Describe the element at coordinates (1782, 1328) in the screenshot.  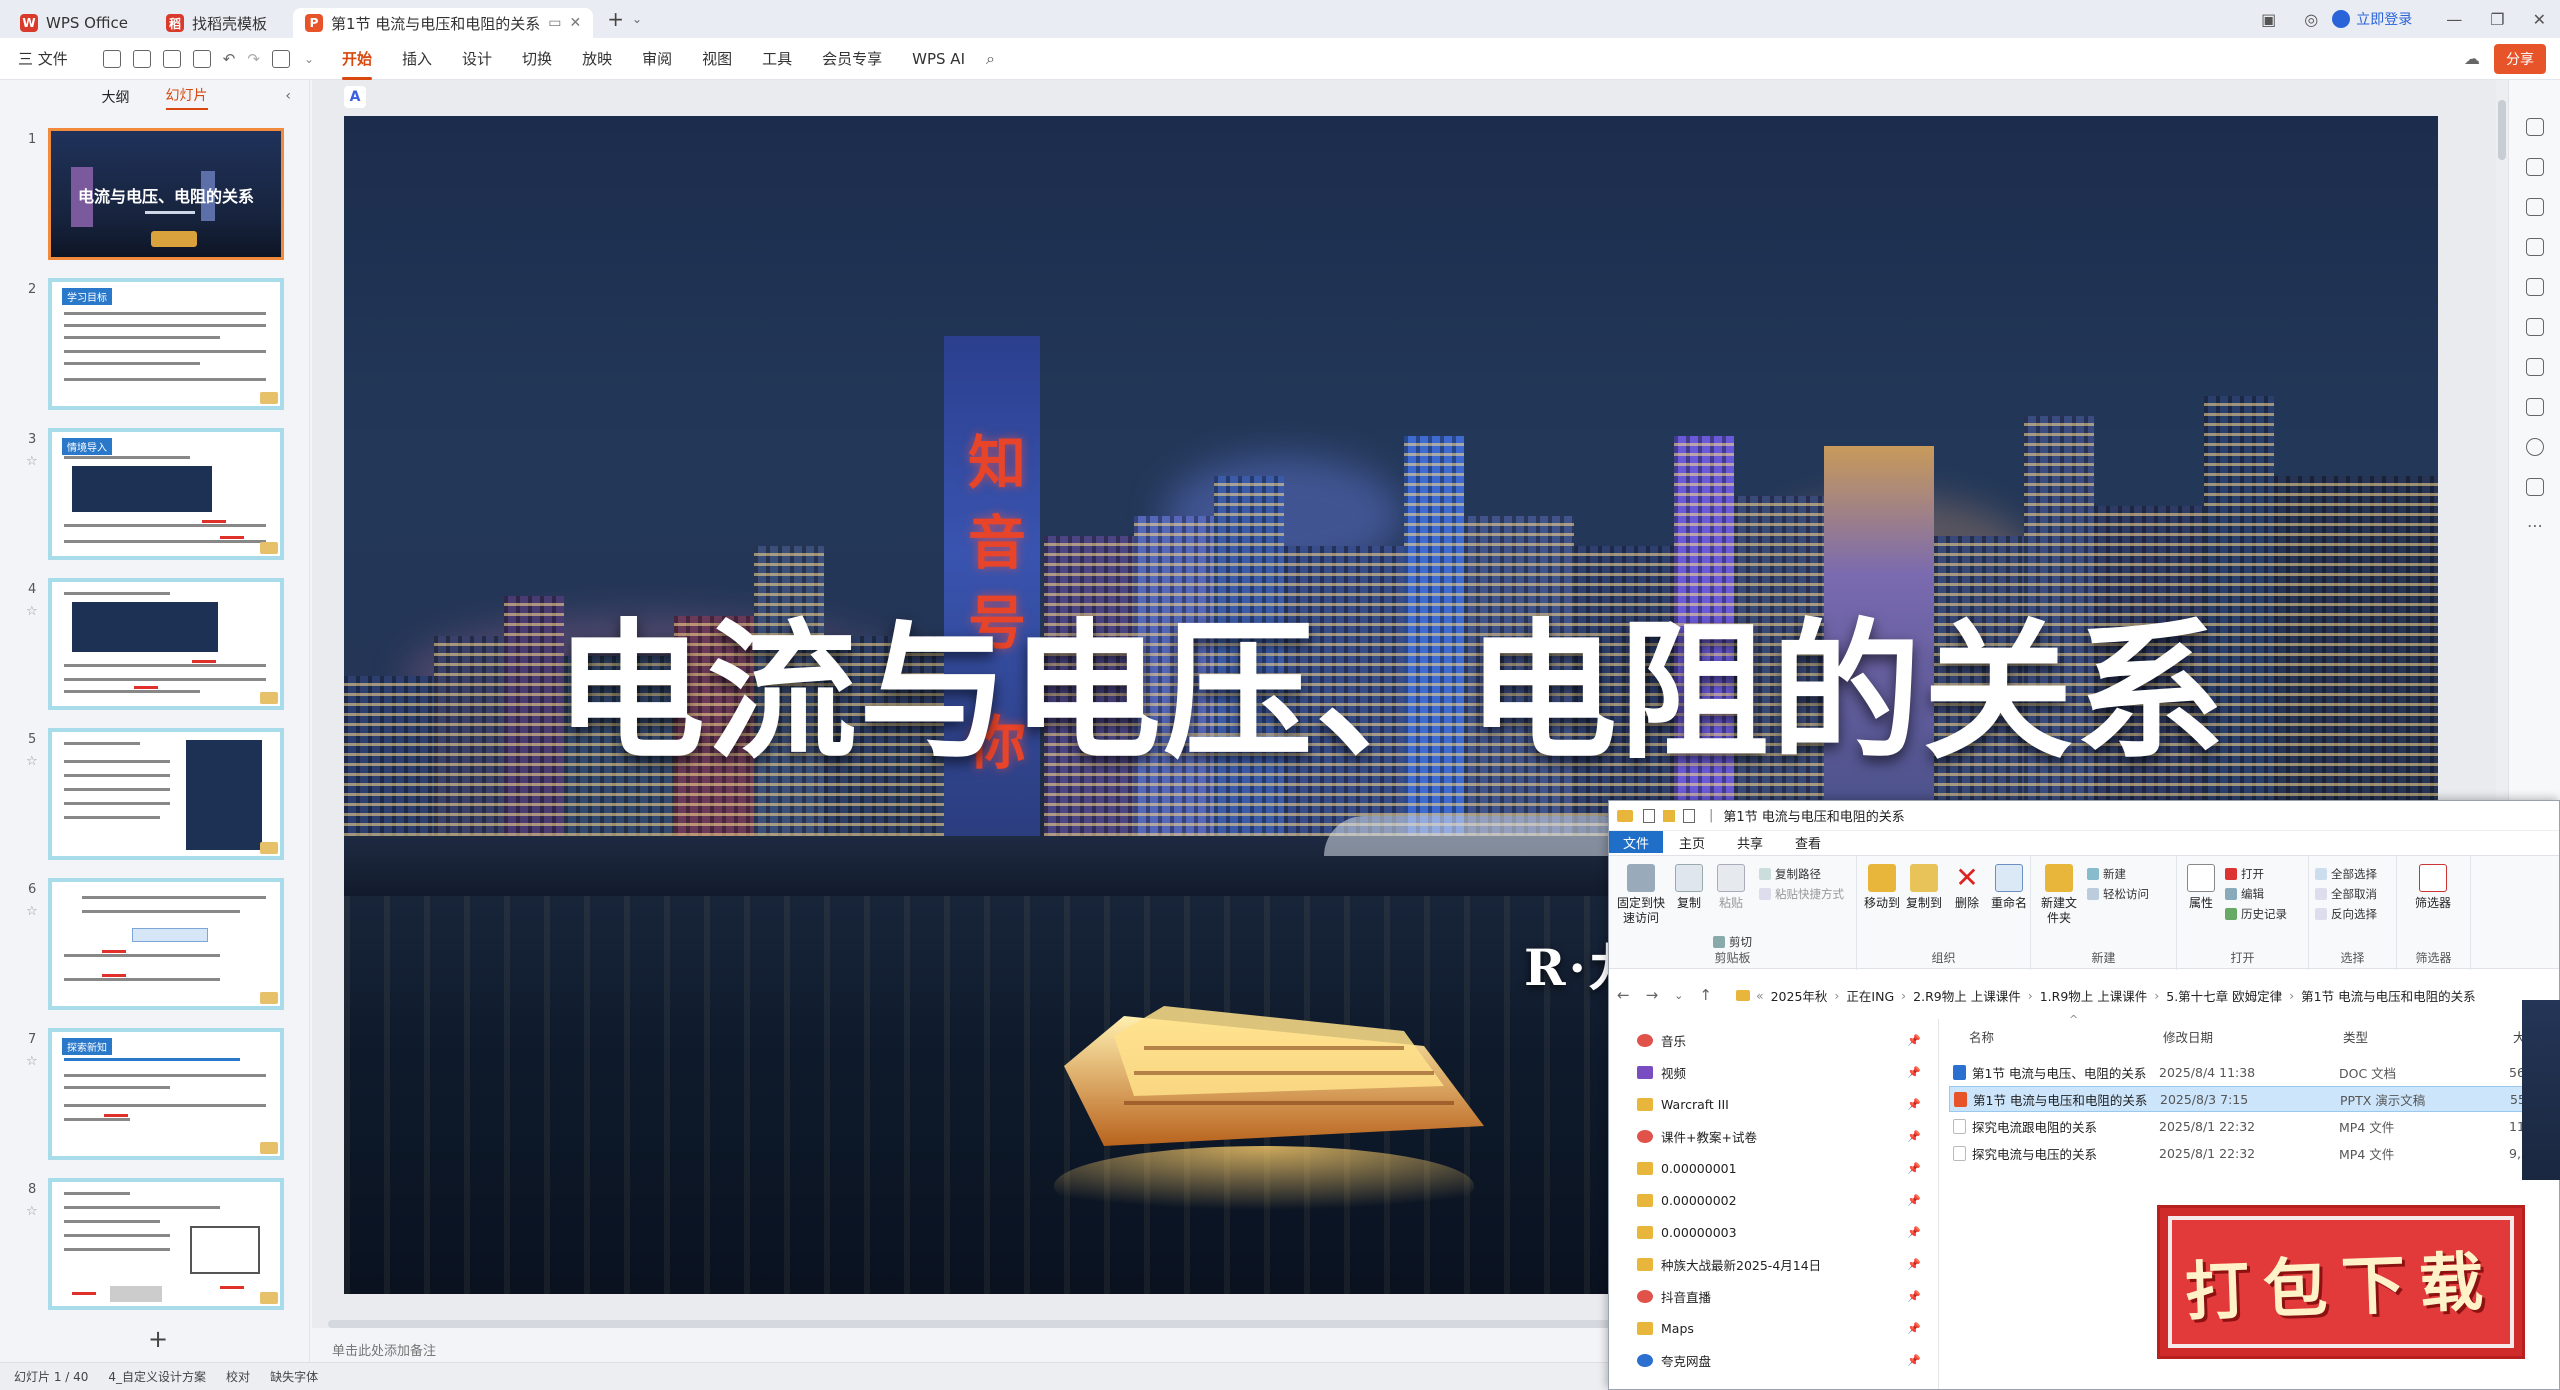
I see `nav-item-folder: Maps 📌` at that location.